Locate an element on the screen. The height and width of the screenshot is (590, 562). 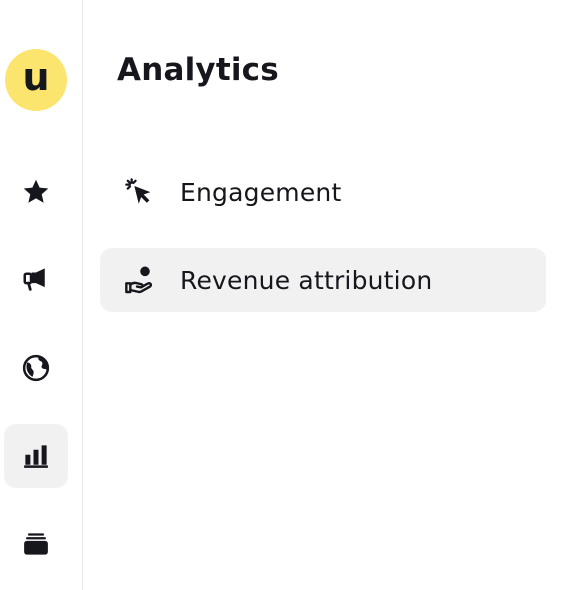
globe-icon is located at coordinates (36, 368).